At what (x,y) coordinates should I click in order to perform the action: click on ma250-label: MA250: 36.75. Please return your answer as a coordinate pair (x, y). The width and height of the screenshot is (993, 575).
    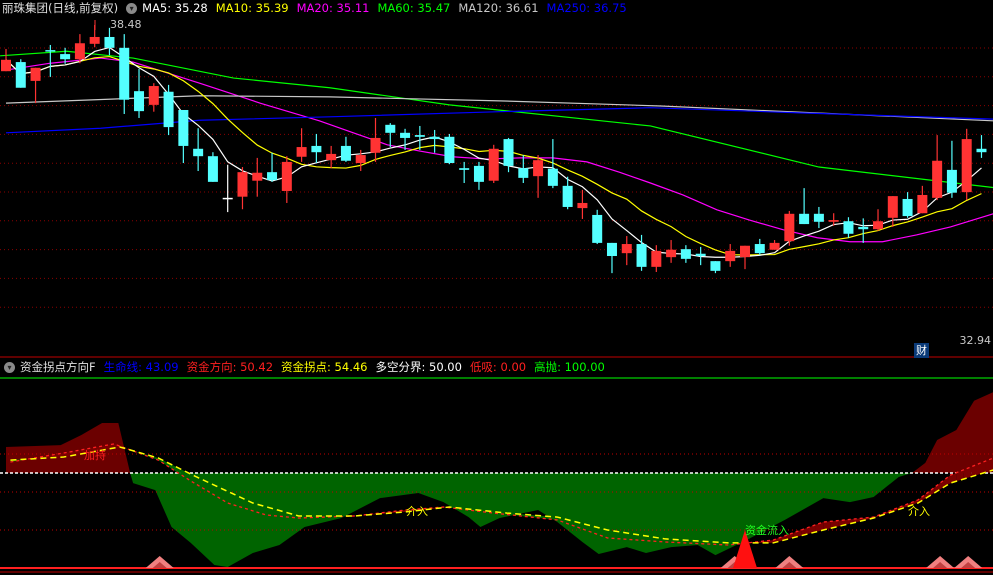
    Looking at the image, I should click on (586, 8).